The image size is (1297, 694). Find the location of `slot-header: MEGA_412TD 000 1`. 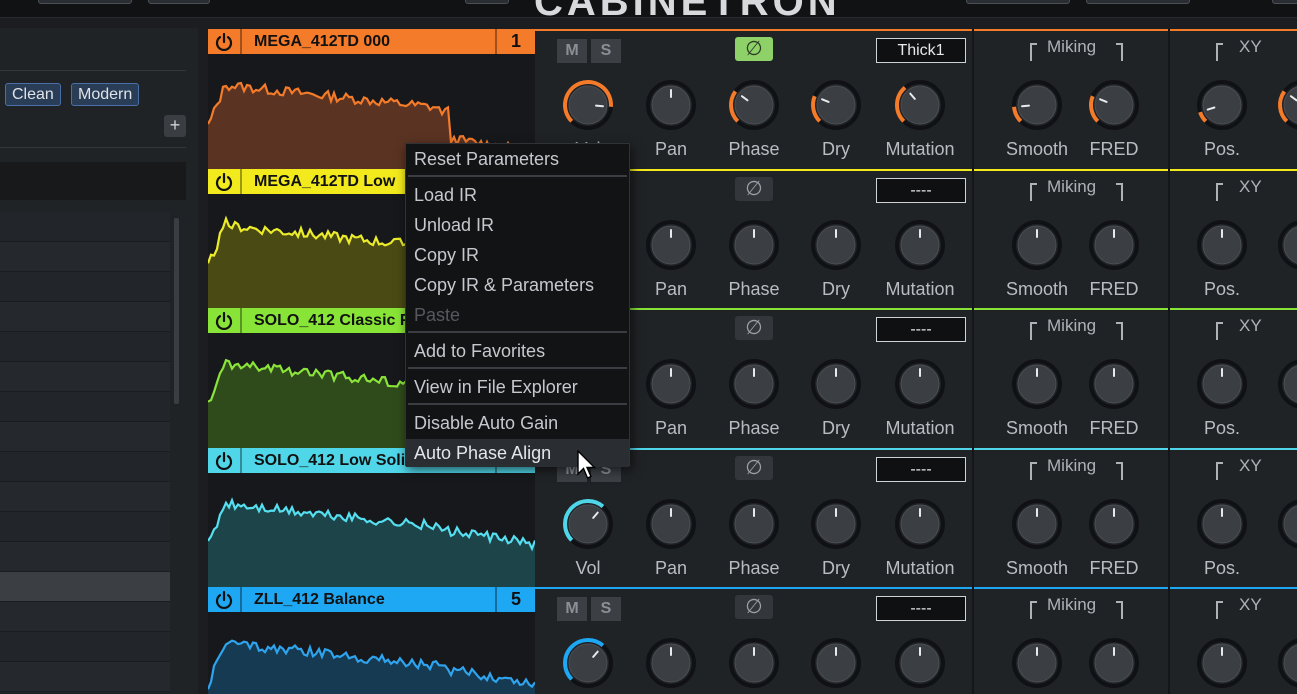

slot-header: MEGA_412TD 000 1 is located at coordinates (371, 41).